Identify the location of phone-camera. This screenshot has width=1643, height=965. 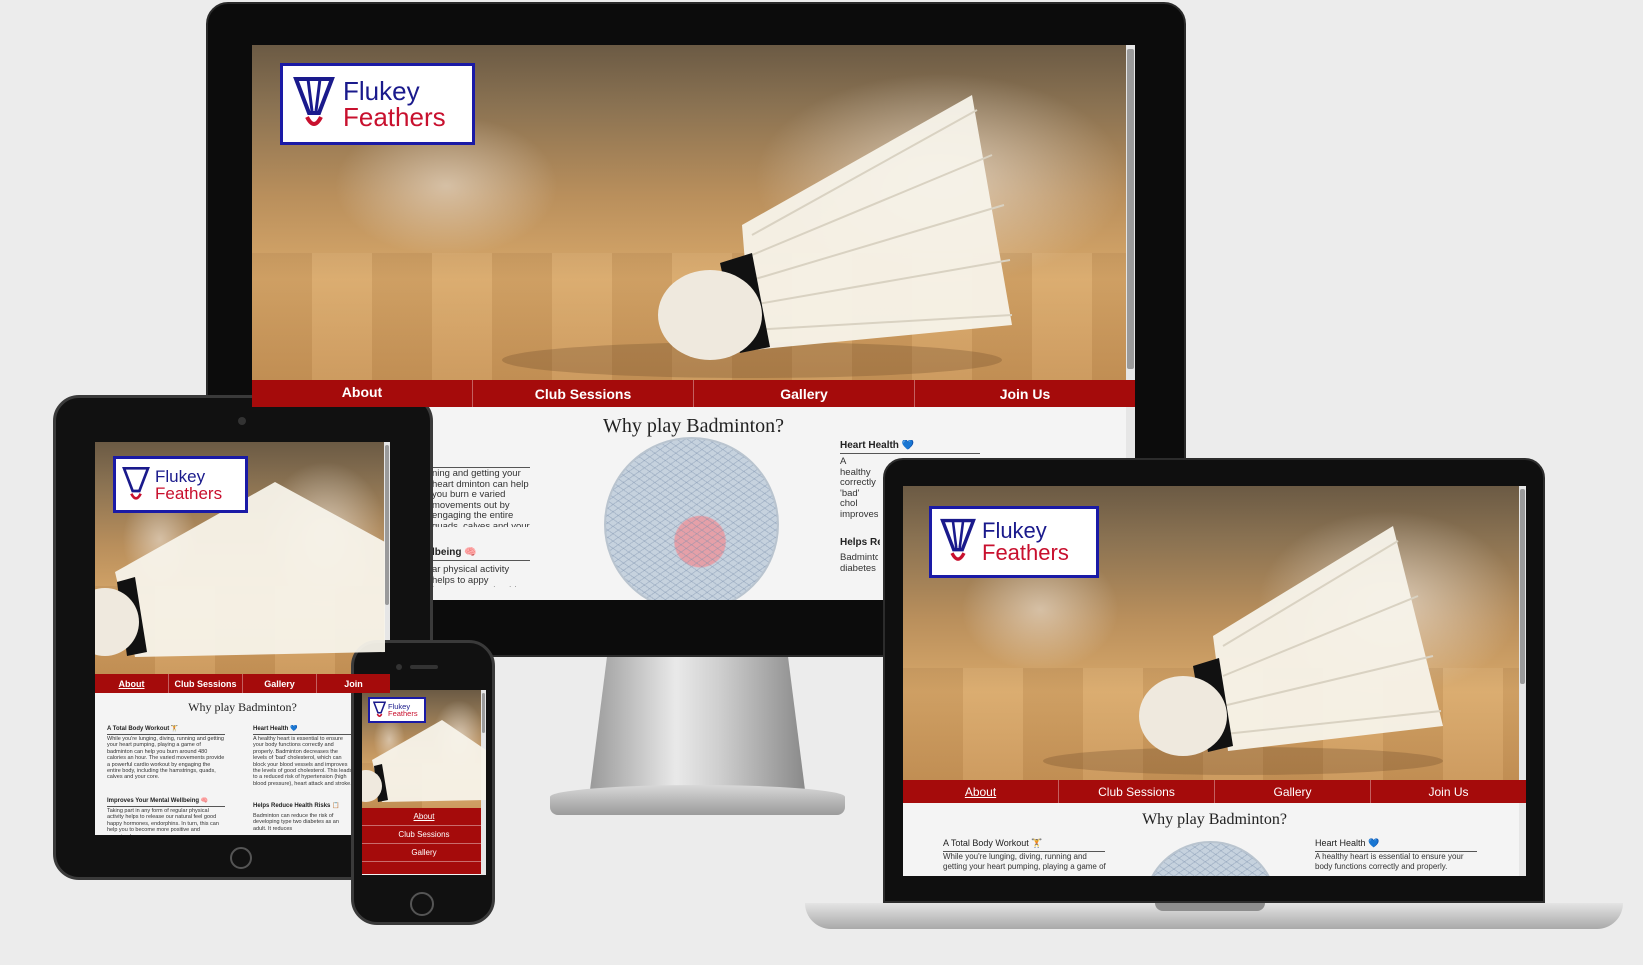
(399, 667).